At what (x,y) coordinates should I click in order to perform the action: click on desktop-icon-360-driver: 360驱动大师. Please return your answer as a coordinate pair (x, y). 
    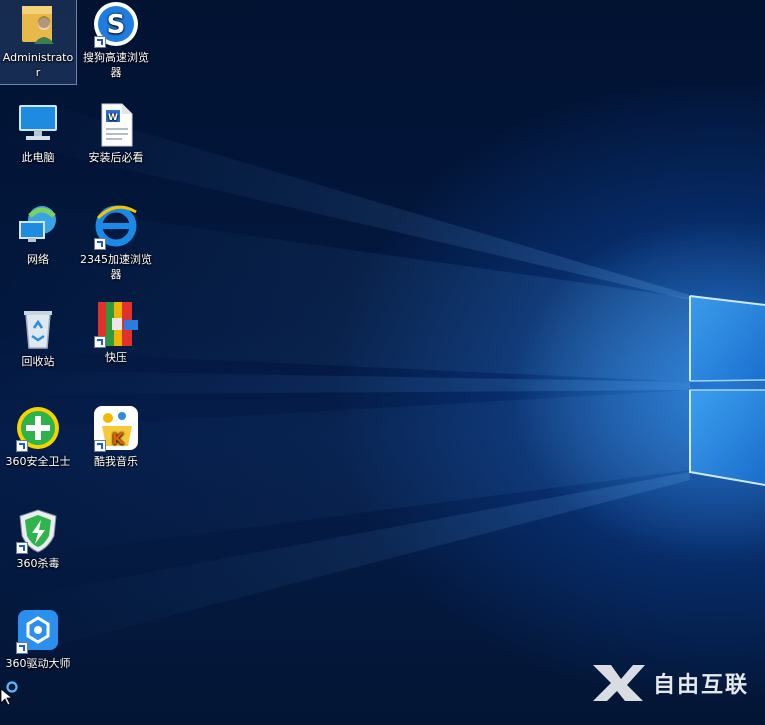
    Looking at the image, I should click on (38, 638).